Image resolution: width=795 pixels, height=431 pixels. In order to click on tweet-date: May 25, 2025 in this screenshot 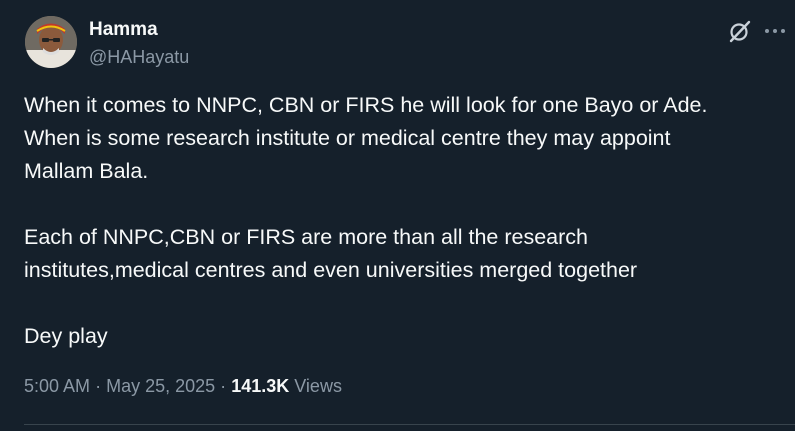, I will do `click(160, 386)`.